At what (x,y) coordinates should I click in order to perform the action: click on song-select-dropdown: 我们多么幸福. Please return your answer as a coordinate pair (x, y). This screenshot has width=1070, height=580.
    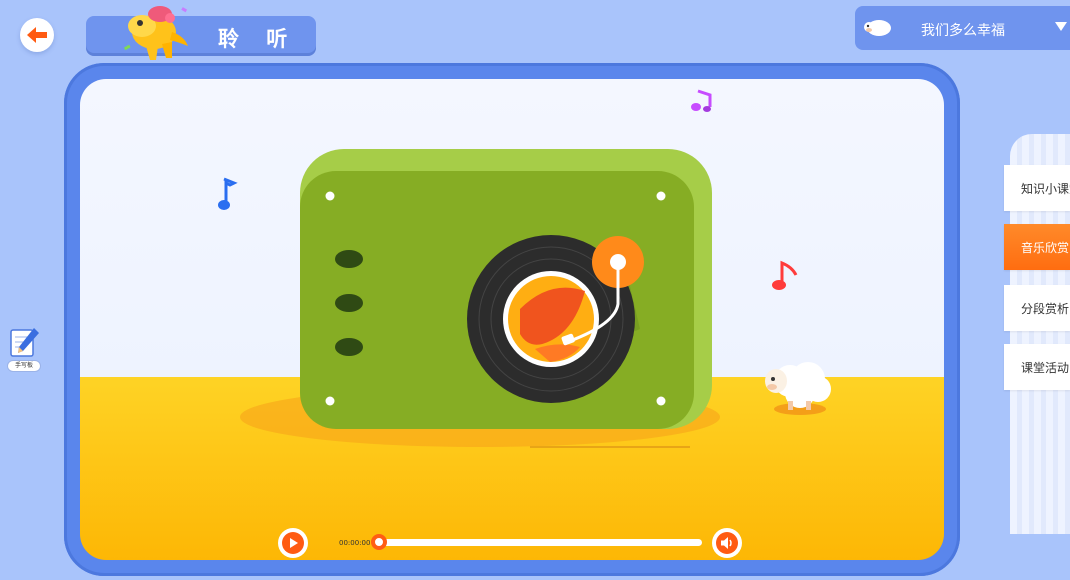
    Looking at the image, I should click on (962, 28).